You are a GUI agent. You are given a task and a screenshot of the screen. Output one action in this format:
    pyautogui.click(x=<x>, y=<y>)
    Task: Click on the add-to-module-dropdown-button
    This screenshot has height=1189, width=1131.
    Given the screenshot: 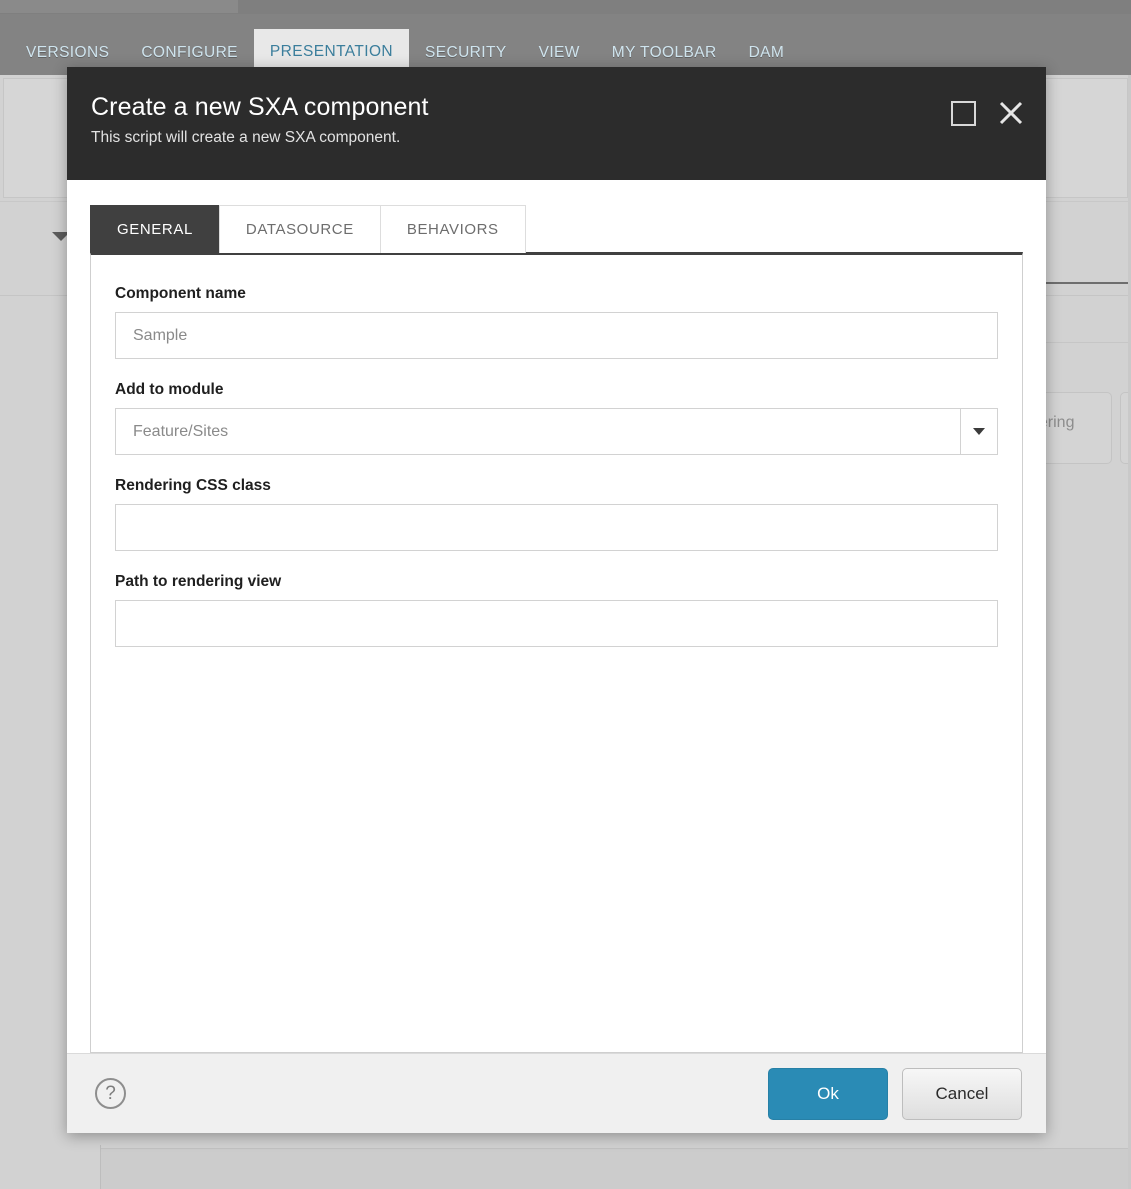 What is the action you would take?
    pyautogui.click(x=979, y=431)
    